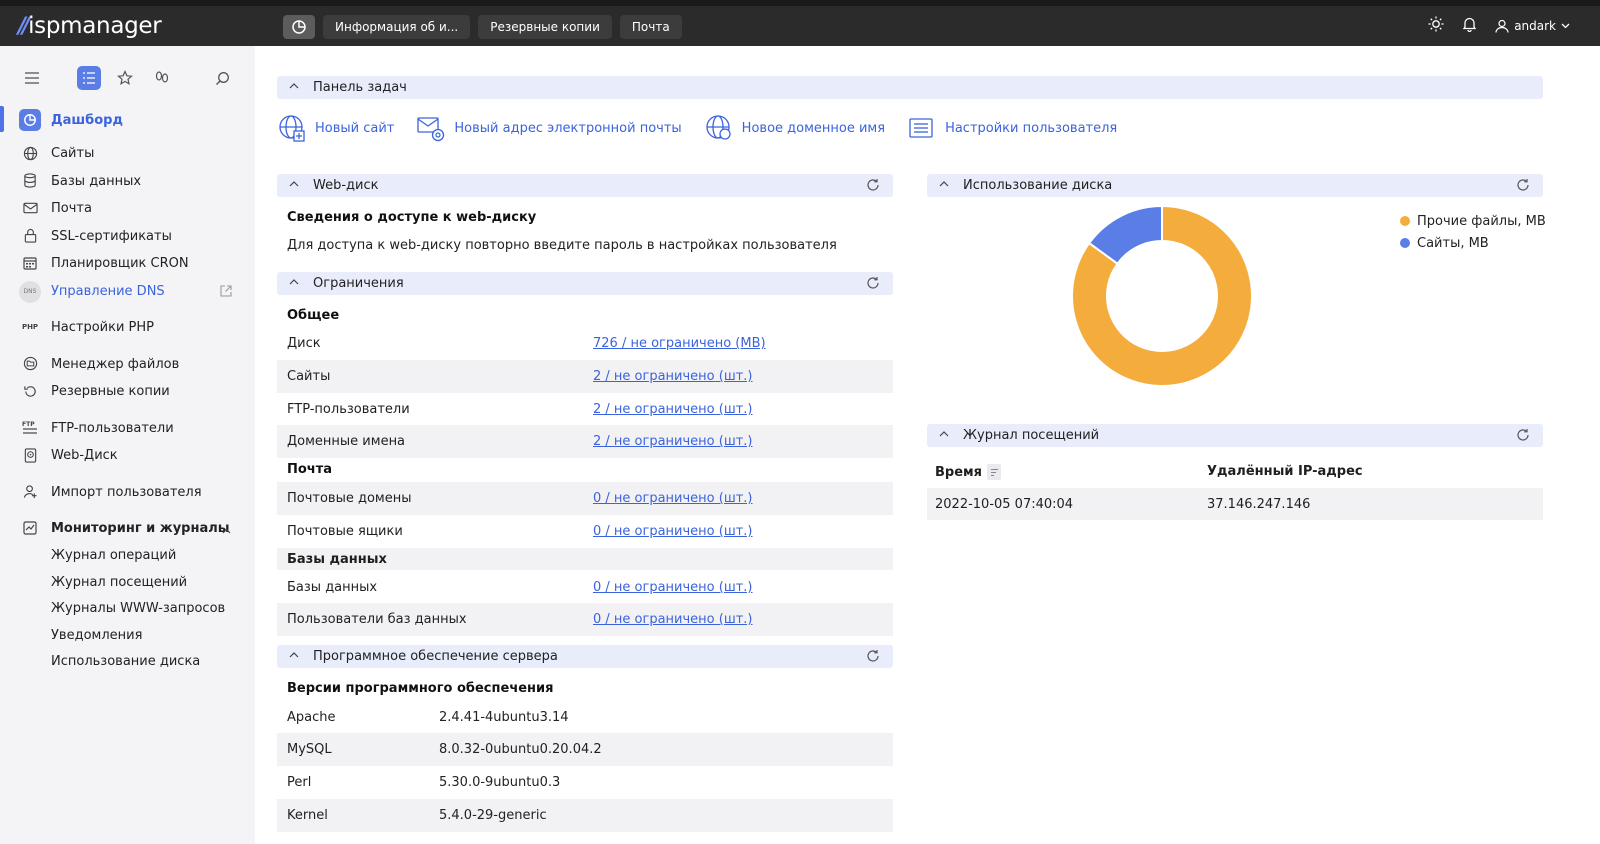 Image resolution: width=1600 pixels, height=844 pixels. I want to click on sidebar-item-cron: Планировщик CRON, so click(127, 264).